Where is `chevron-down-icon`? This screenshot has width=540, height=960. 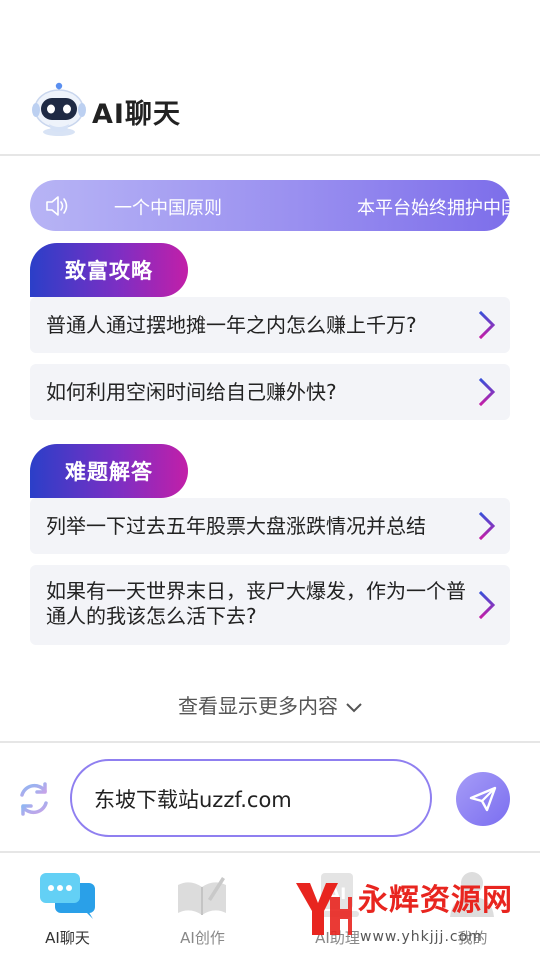 chevron-down-icon is located at coordinates (354, 707).